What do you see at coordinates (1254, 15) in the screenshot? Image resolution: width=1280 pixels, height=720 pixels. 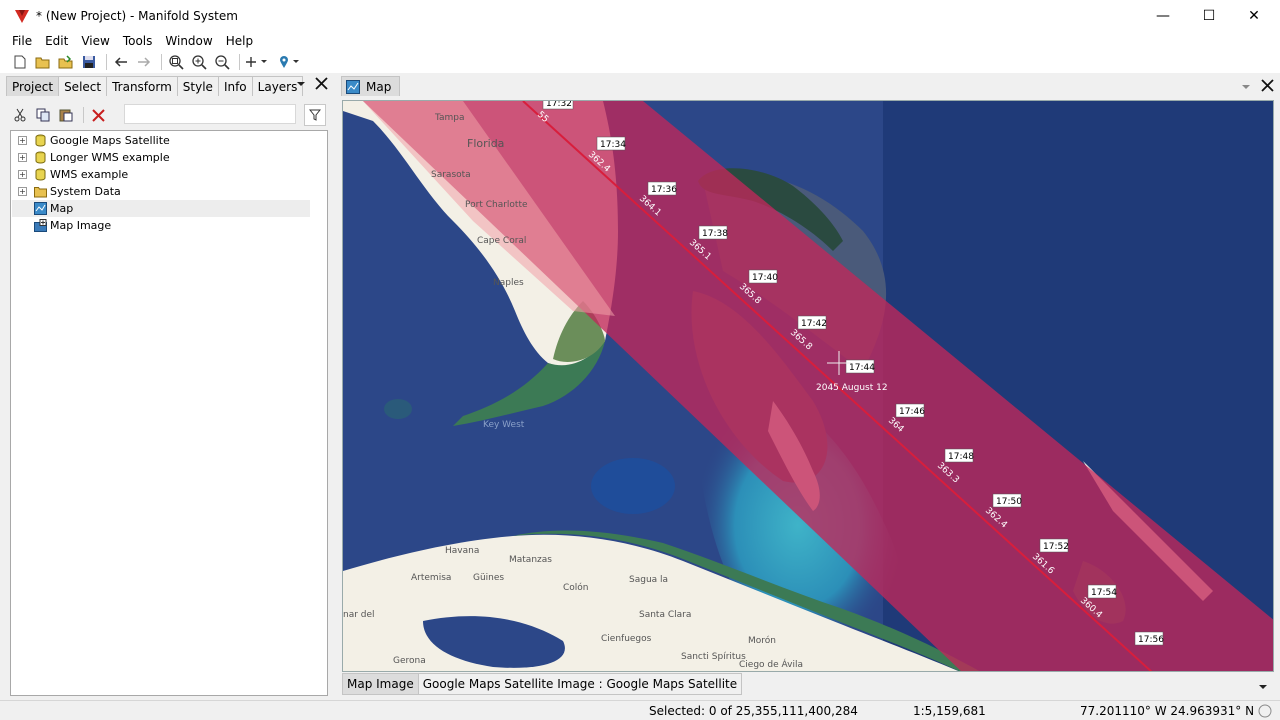 I see `close-window-button: ✕` at bounding box center [1254, 15].